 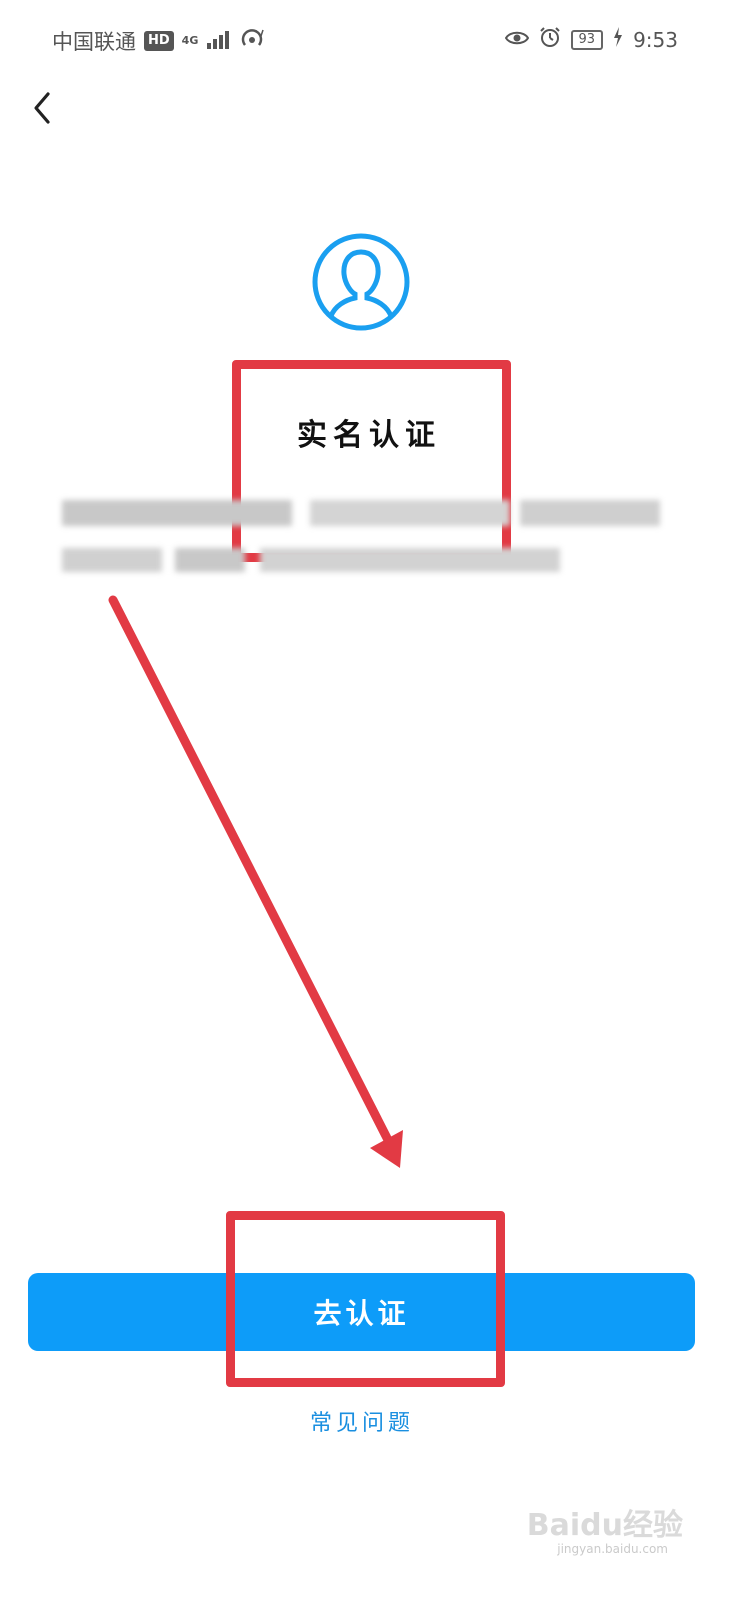 What do you see at coordinates (94, 42) in the screenshot?
I see `carrier-name: 中国联通` at bounding box center [94, 42].